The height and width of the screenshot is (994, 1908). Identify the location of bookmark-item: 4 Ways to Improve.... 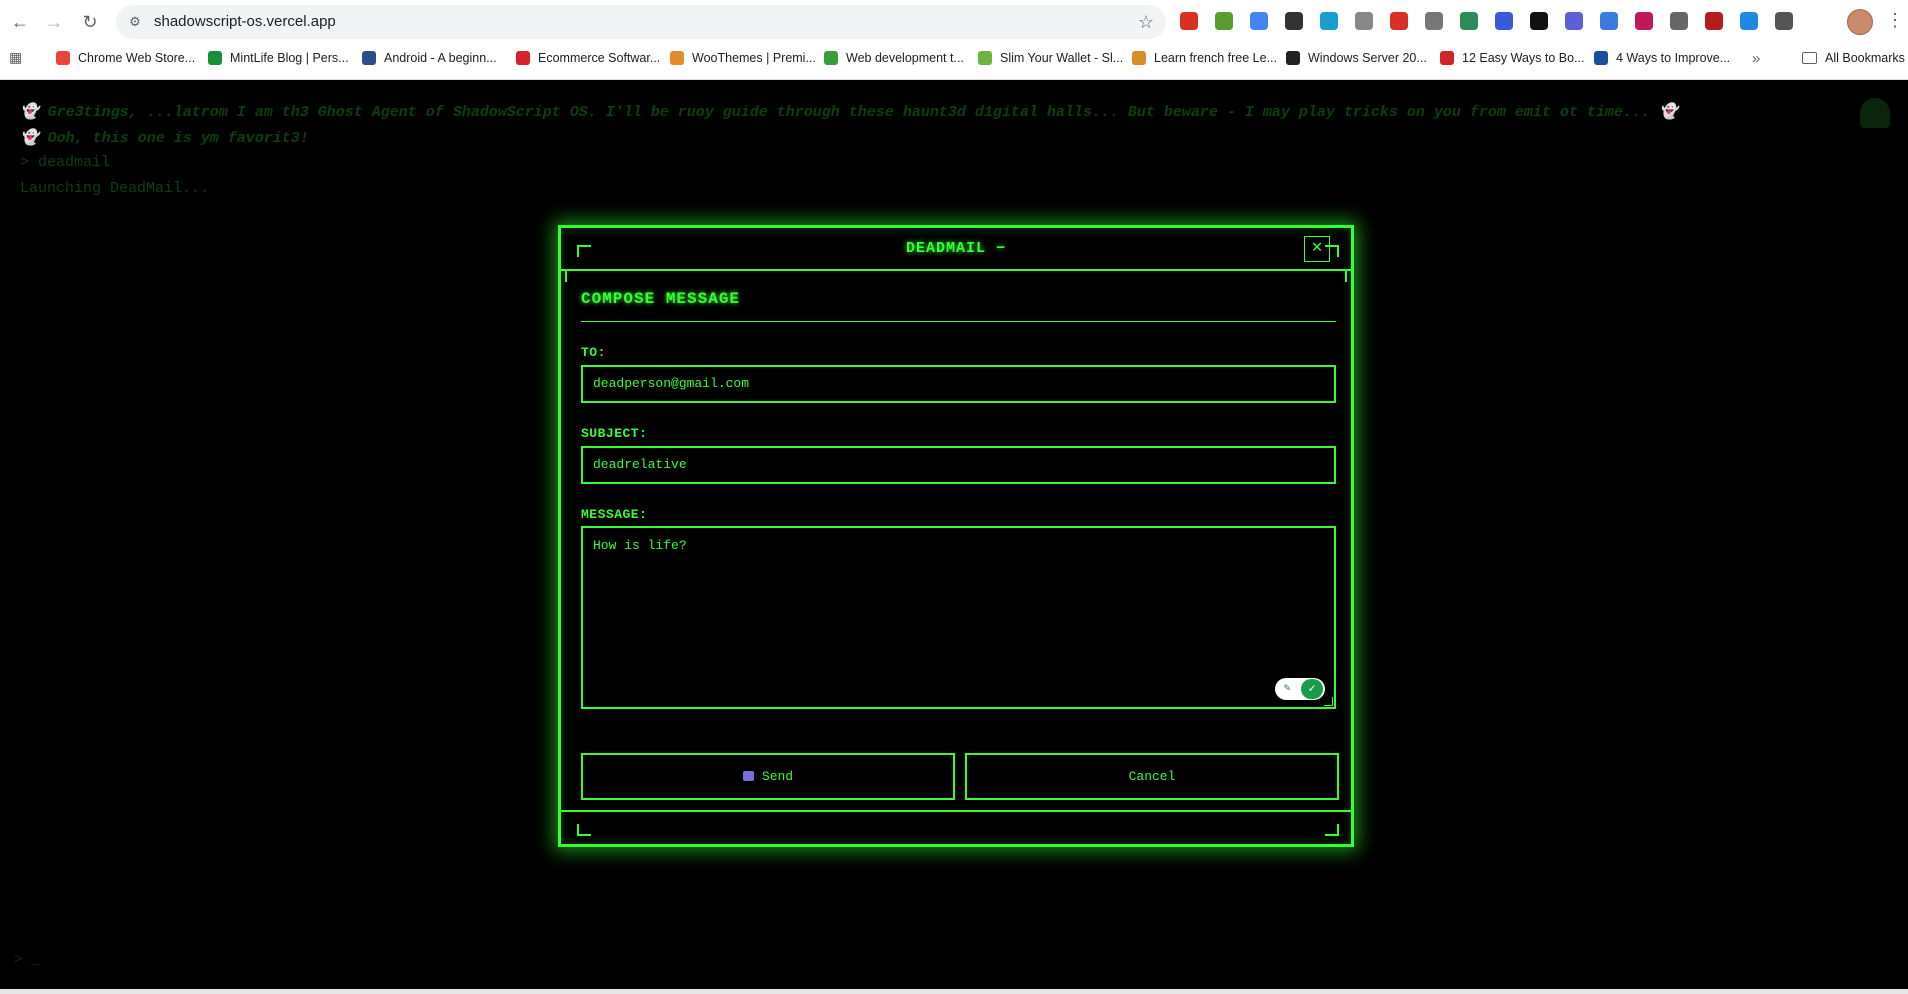
(1662, 58).